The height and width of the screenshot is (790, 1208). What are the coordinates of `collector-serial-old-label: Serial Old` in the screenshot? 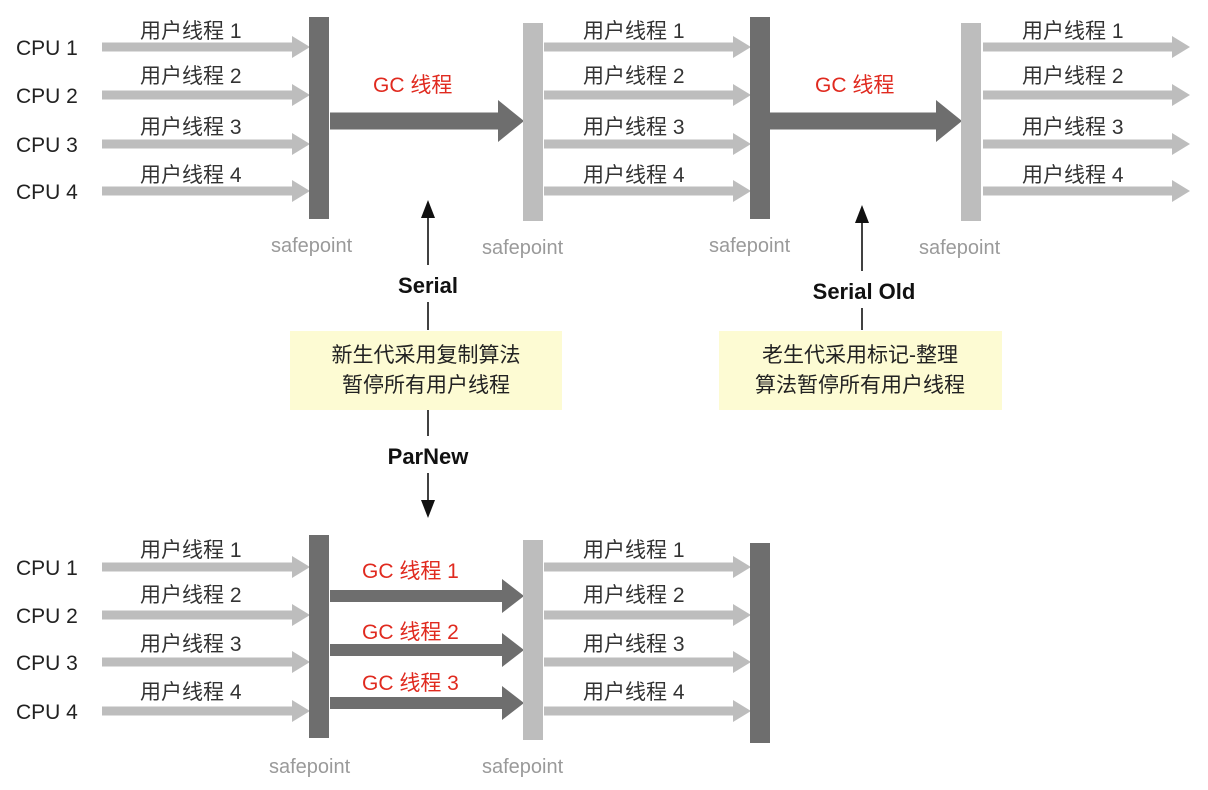 It's located at (864, 291).